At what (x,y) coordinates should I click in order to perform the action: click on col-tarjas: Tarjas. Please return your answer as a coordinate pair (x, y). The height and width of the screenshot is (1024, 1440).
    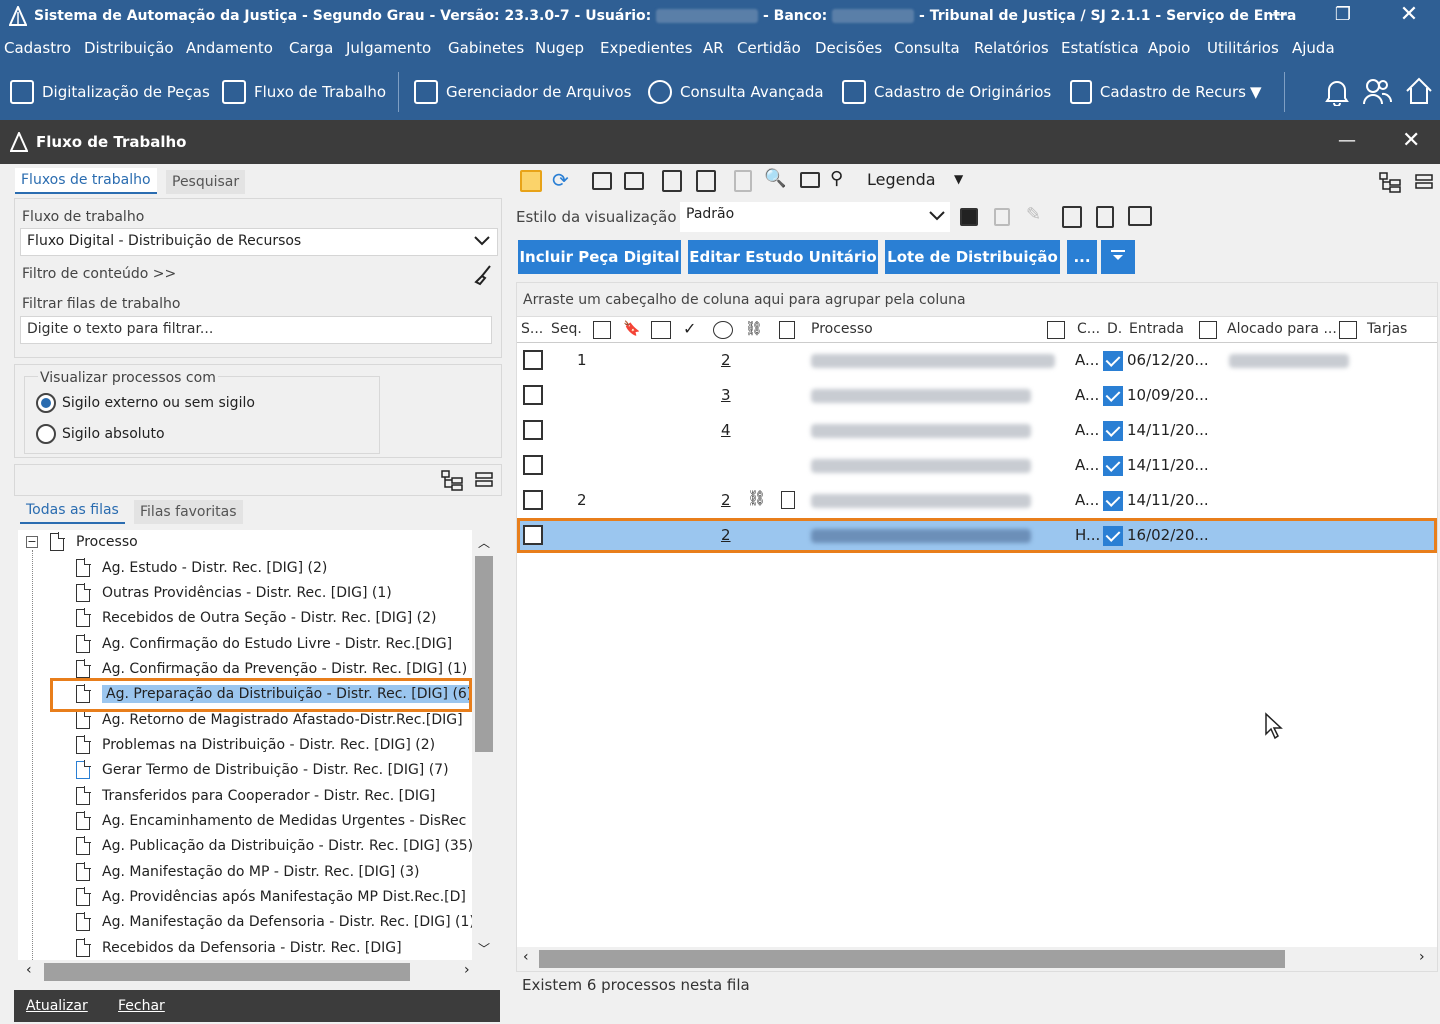
    Looking at the image, I should click on (1387, 333).